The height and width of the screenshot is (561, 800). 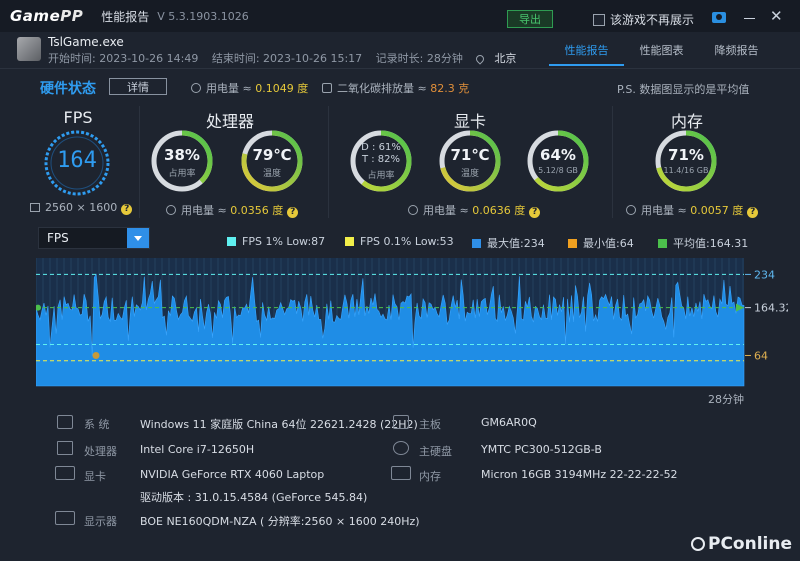 I want to click on legend-avg: 平均值:164.31, so click(x=703, y=243).